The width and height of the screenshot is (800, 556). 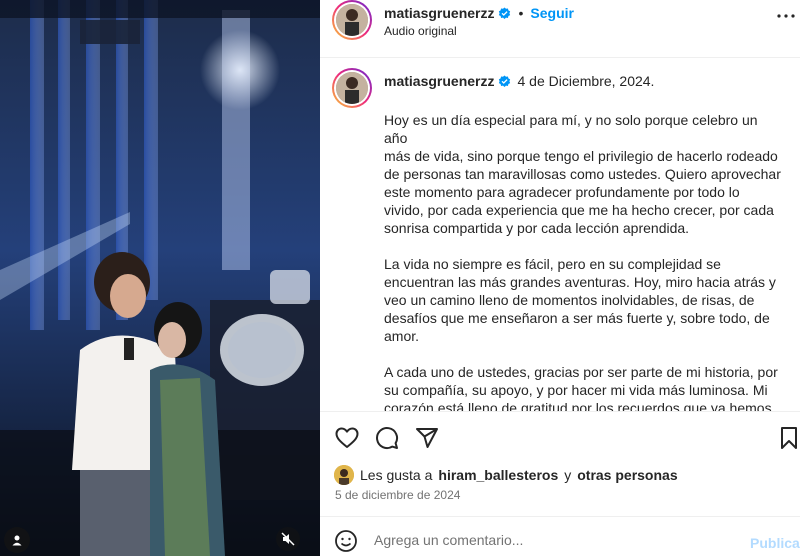 I want to click on post-header: matiasgruenerzz • Seguir Audio original, so click(x=560, y=29).